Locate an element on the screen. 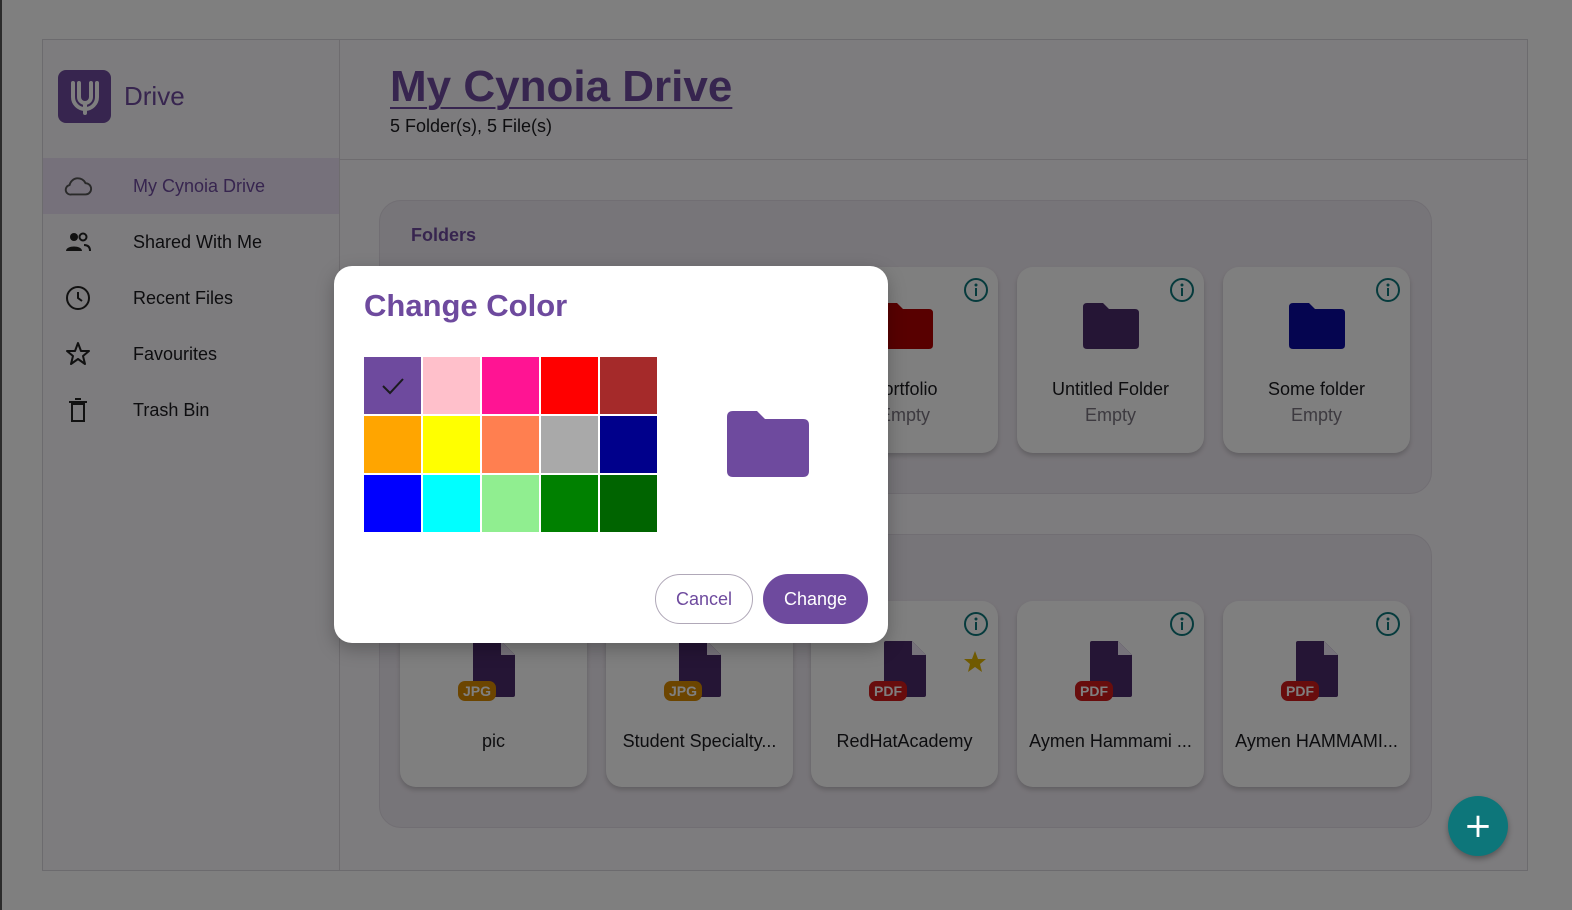 Image resolution: width=1572 pixels, height=910 pixels. add-fab-button: + is located at coordinates (1478, 826).